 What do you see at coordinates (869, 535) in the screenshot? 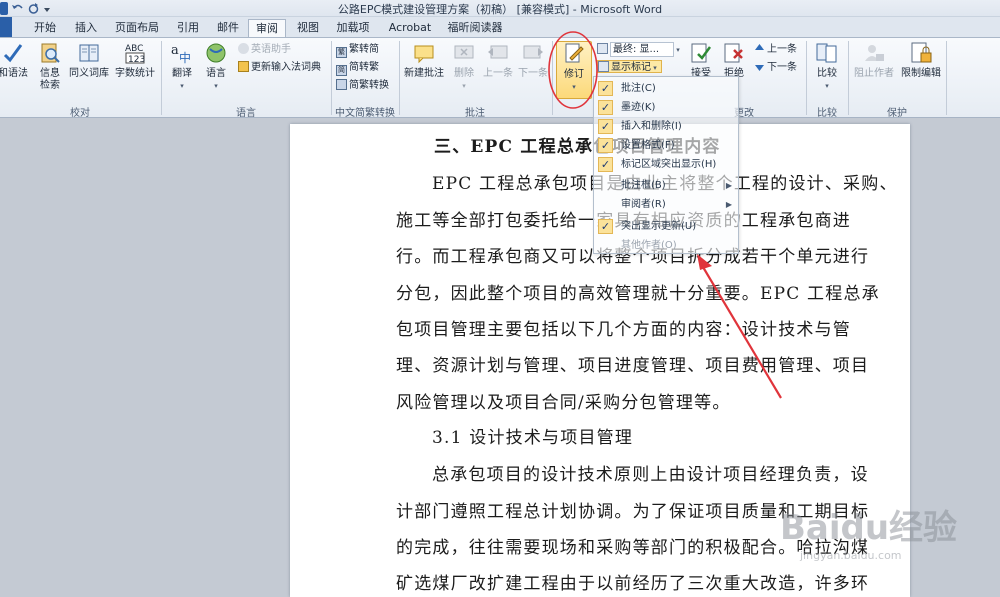
I see `baidu-watermark: Baidu经验 jingyan.baidu.com` at bounding box center [869, 535].